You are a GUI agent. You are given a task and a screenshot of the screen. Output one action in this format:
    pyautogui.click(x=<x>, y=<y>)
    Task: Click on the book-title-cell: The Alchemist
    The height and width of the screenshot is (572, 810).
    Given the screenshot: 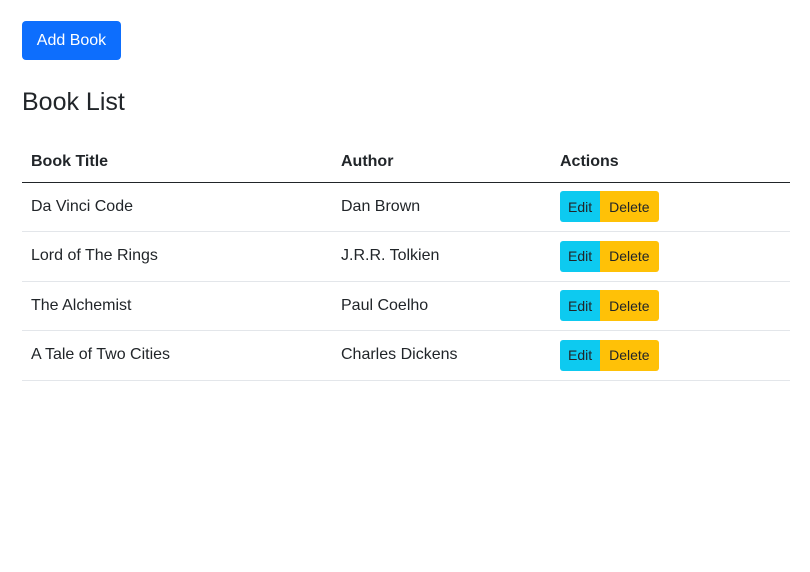 What is the action you would take?
    pyautogui.click(x=177, y=306)
    